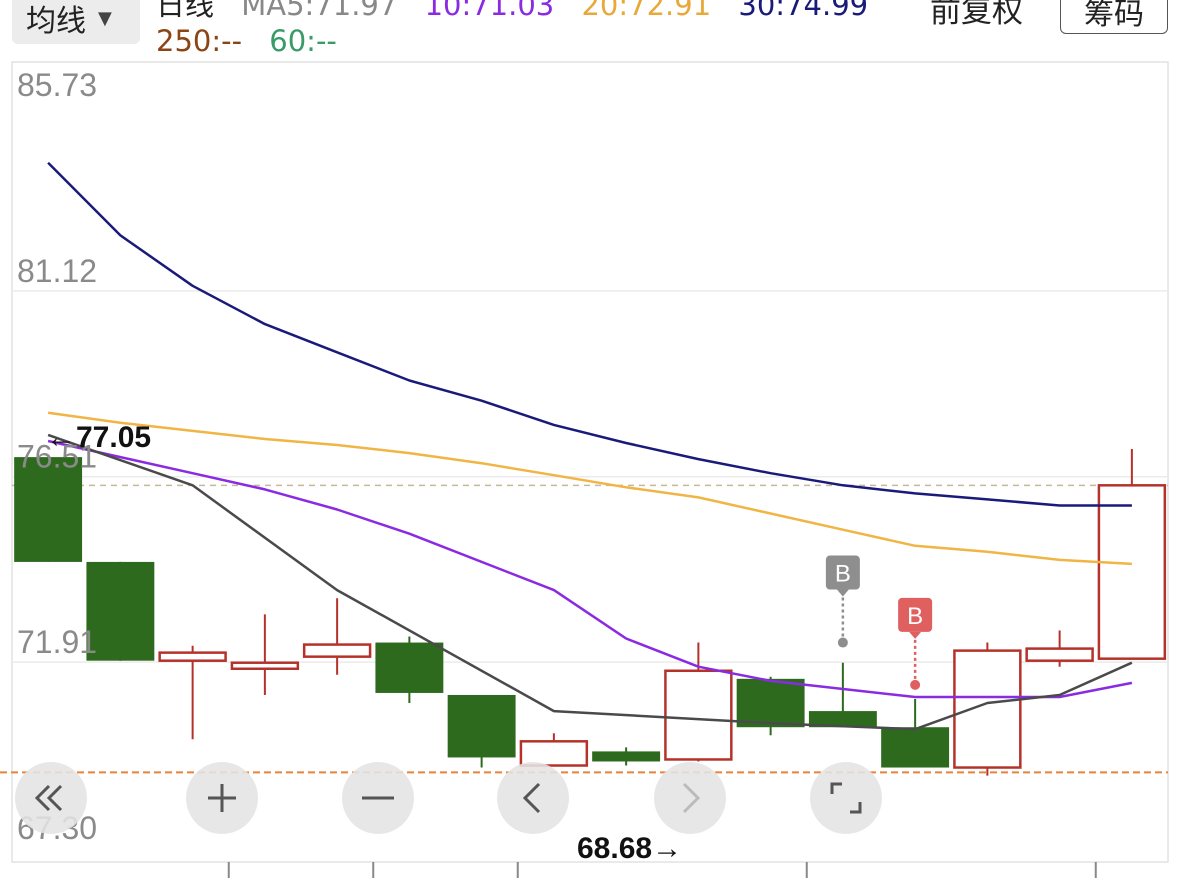  Describe the element at coordinates (57, 85) in the screenshot. I see `y-tick-label: 85.73` at that location.